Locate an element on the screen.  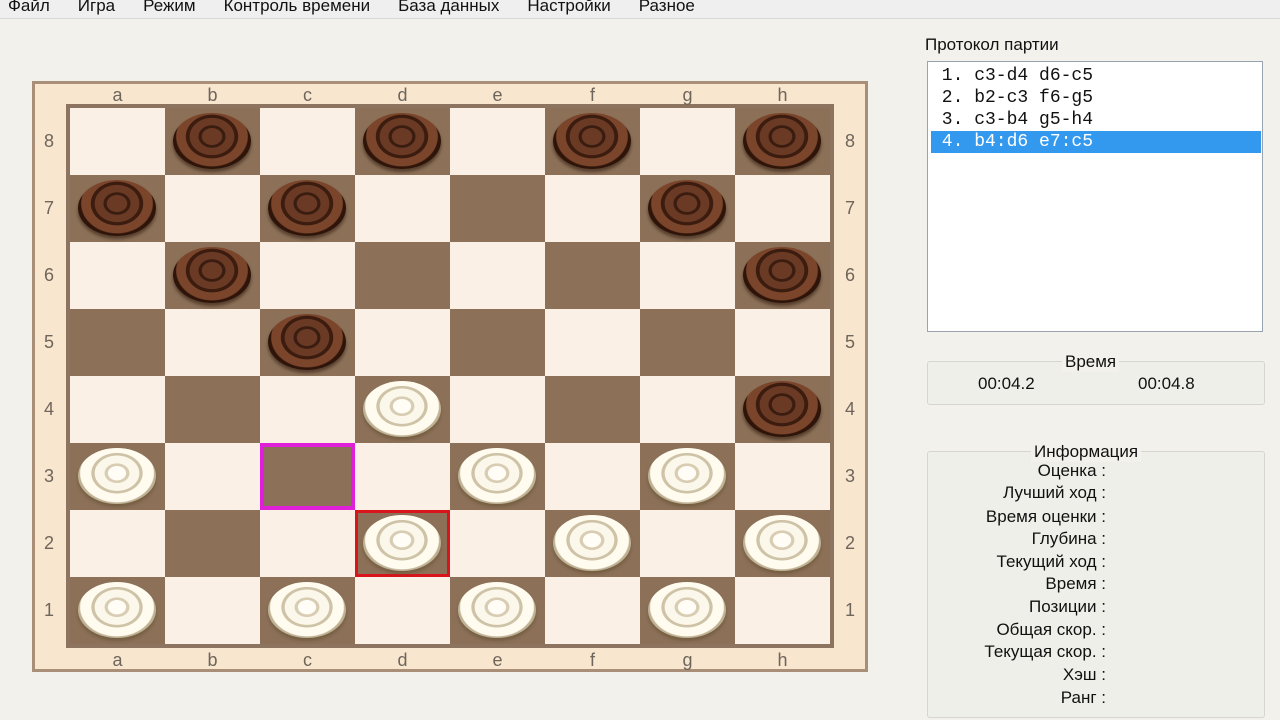
square-a3 is located at coordinates (117, 476).